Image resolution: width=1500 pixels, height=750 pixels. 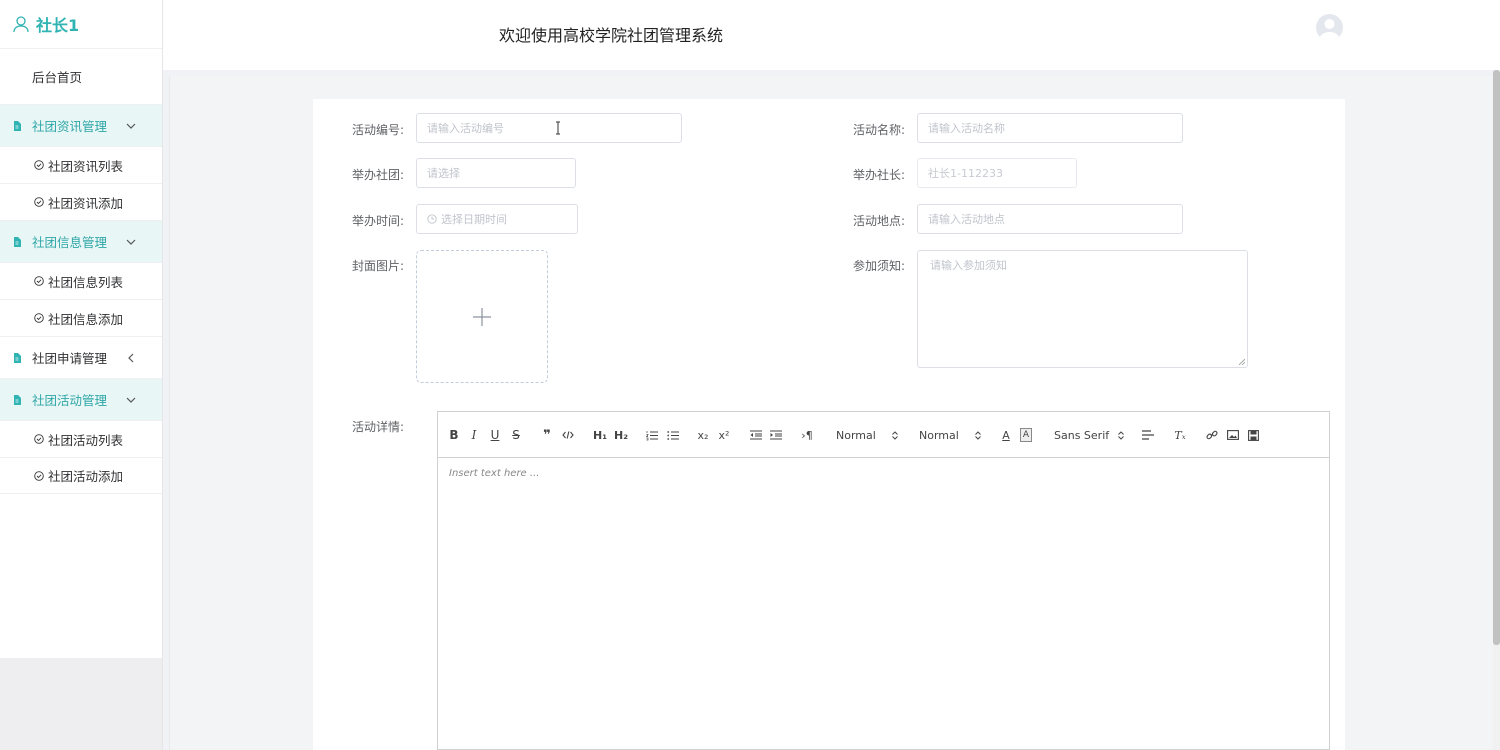 I want to click on sidebar-item-label: 社团活动添加, so click(x=86, y=476).